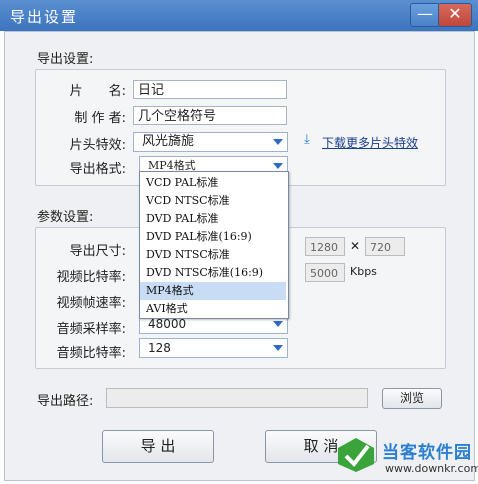 The height and width of the screenshot is (484, 478). What do you see at coordinates (65, 217) in the screenshot?
I see `param-settings-heading: 参数设置:` at bounding box center [65, 217].